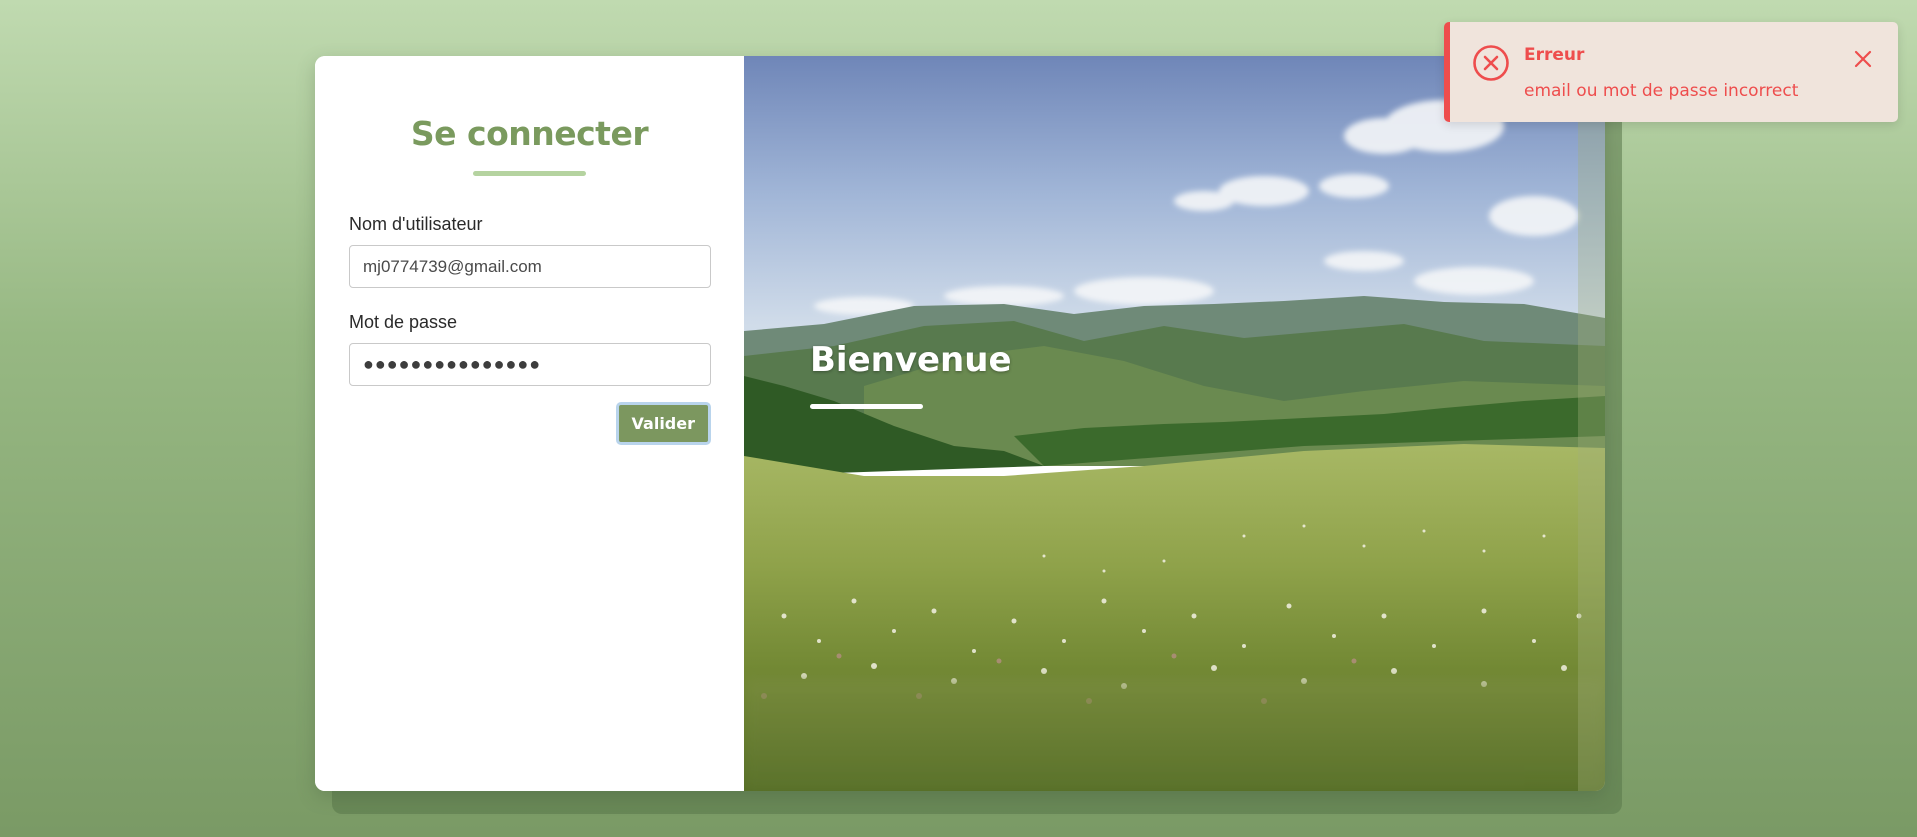 This screenshot has height=837, width=1917. Describe the element at coordinates (1863, 59) in the screenshot. I see `close-icon` at that location.